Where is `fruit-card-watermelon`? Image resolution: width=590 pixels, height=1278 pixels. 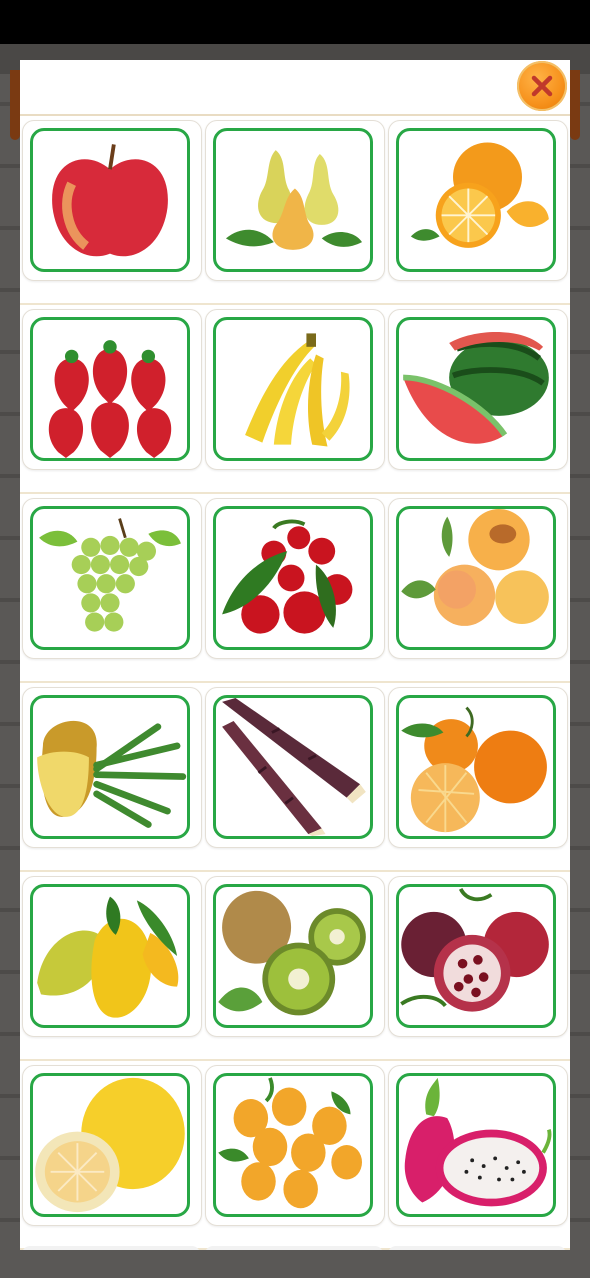 fruit-card-watermelon is located at coordinates (478, 389).